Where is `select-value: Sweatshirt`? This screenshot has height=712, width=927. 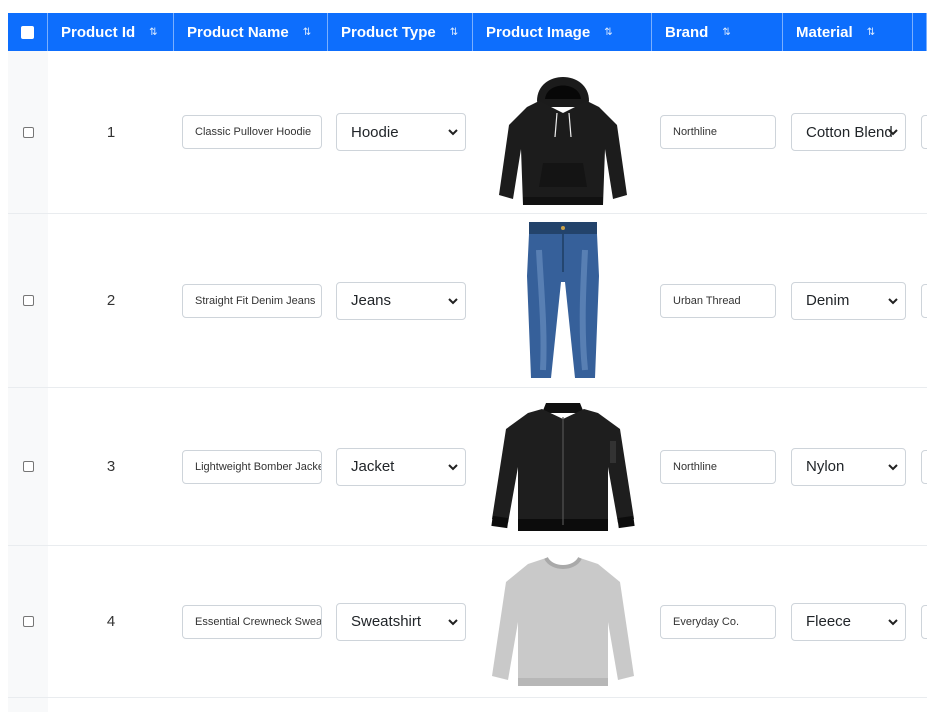
select-value: Sweatshirt is located at coordinates (386, 621).